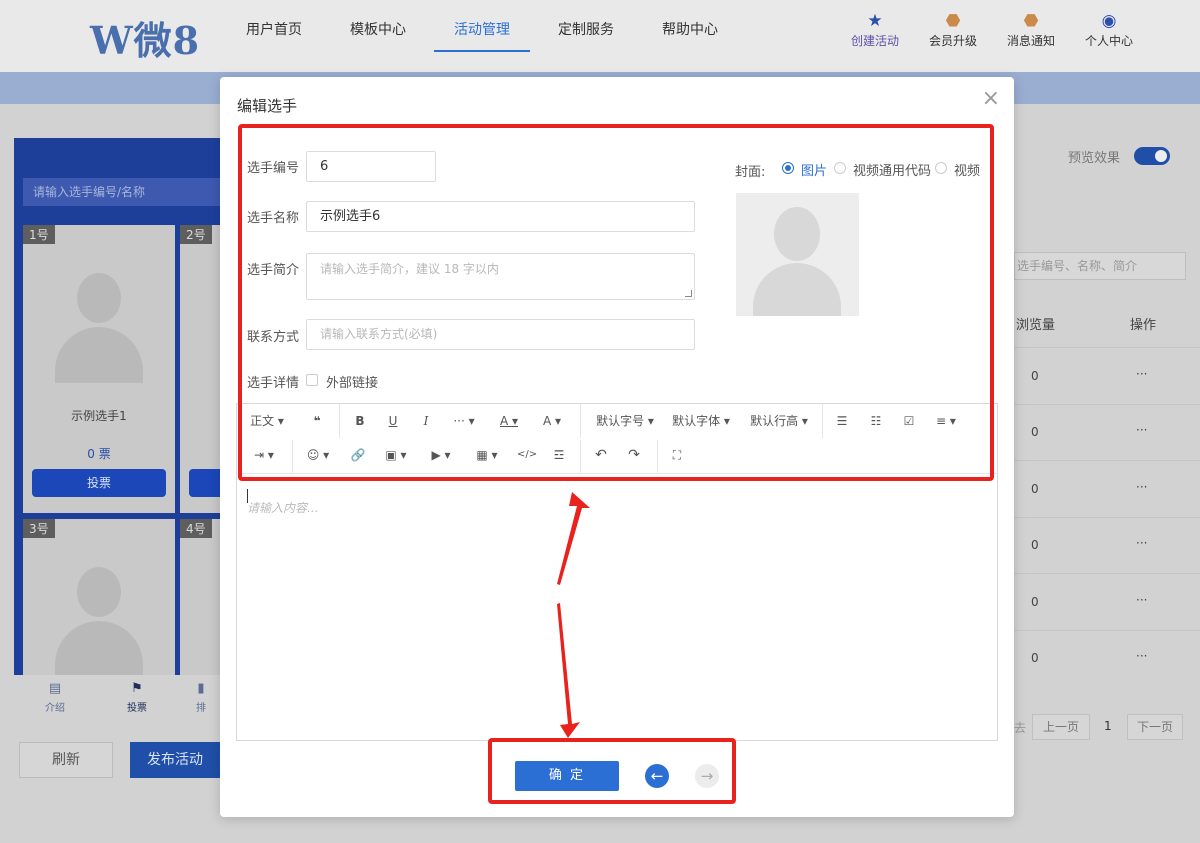 This screenshot has width=1200, height=843. I want to click on bell-icon: ⬣, so click(1031, 21).